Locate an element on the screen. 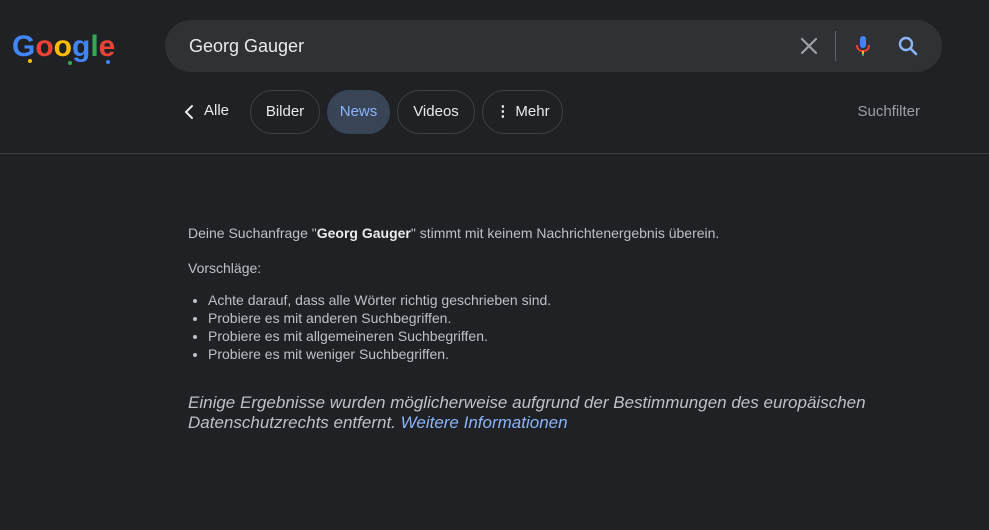 The width and height of the screenshot is (989, 530). tab-all-label: Alle is located at coordinates (217, 110).